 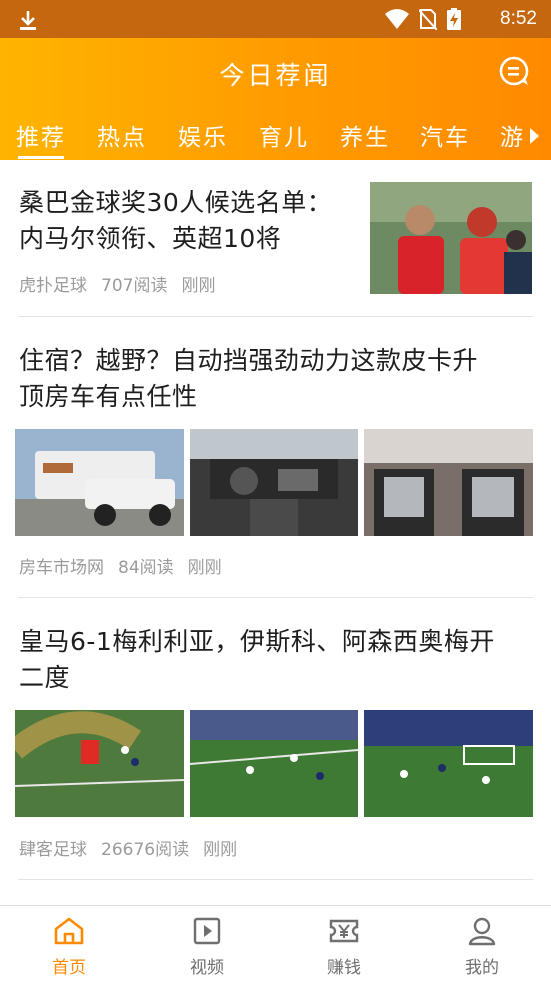 What do you see at coordinates (428, 19) in the screenshot?
I see `no-sim-icon` at bounding box center [428, 19].